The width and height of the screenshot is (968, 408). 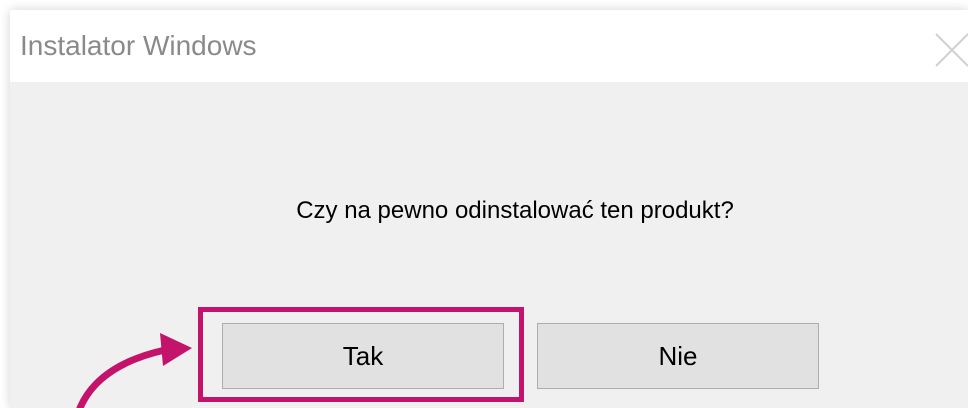 What do you see at coordinates (138, 45) in the screenshot?
I see `window-title: Instalator Windows` at bounding box center [138, 45].